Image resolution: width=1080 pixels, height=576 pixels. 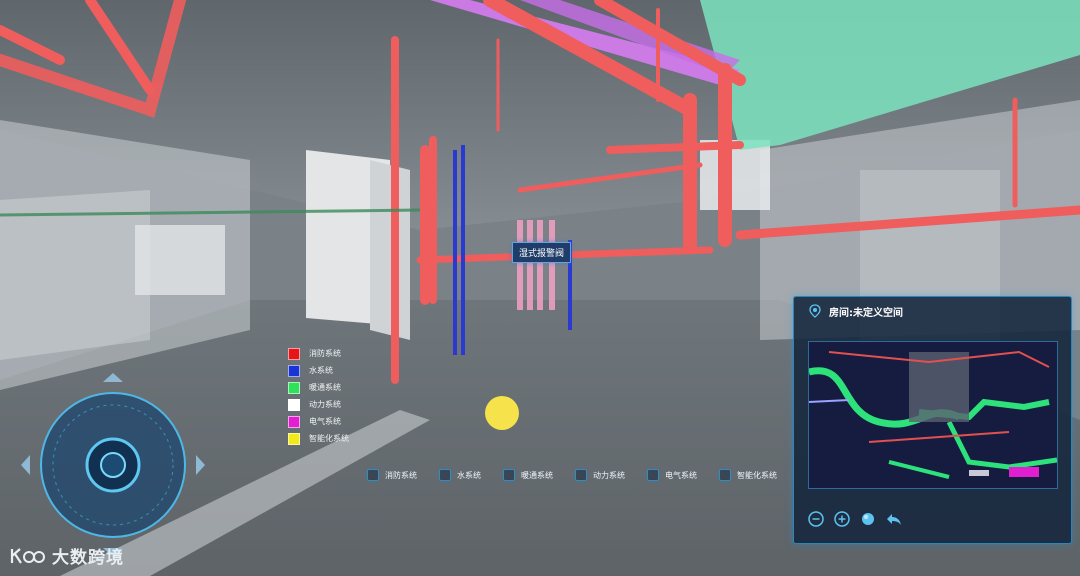 I want to click on legend-item: 消防系统, so click(x=318, y=353).